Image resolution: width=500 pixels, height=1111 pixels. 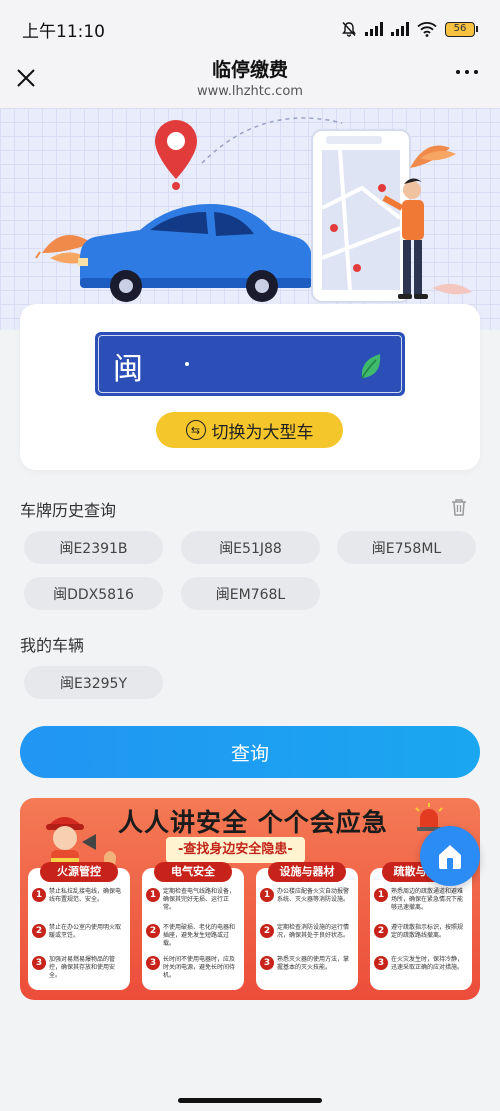 What do you see at coordinates (262, 432) in the screenshot?
I see `switch-button-label: 切换为大型车` at bounding box center [262, 432].